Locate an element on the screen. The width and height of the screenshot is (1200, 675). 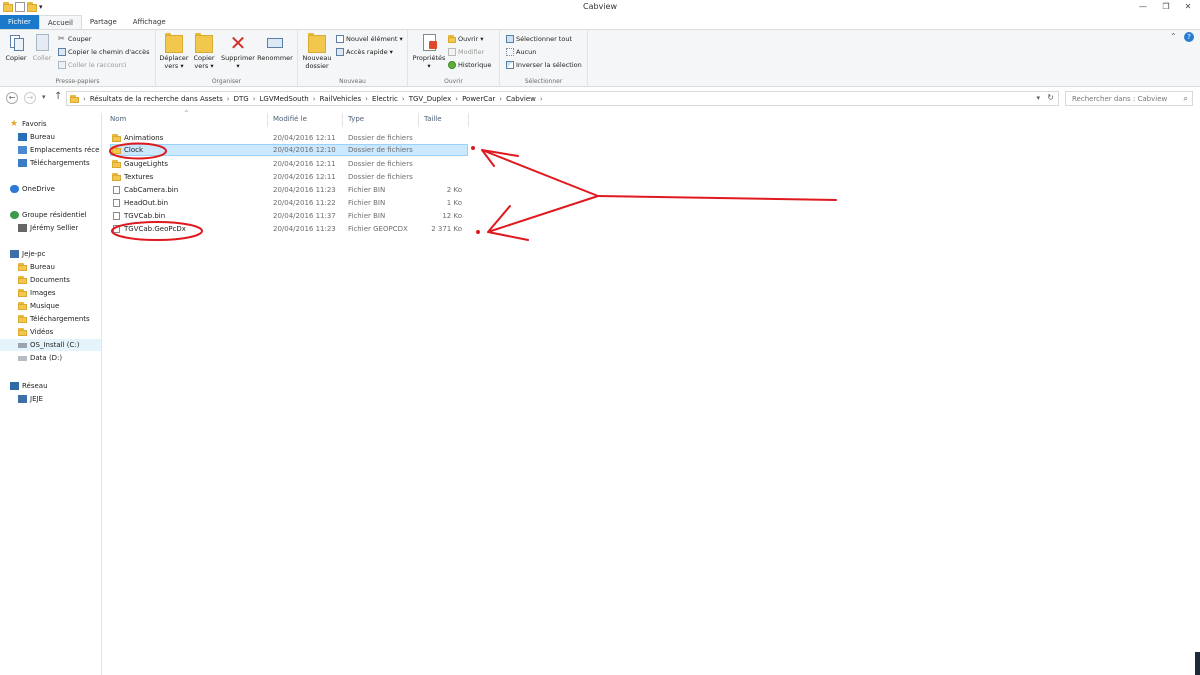
breadcrumb-electric: Electric is located at coordinates (385, 99).